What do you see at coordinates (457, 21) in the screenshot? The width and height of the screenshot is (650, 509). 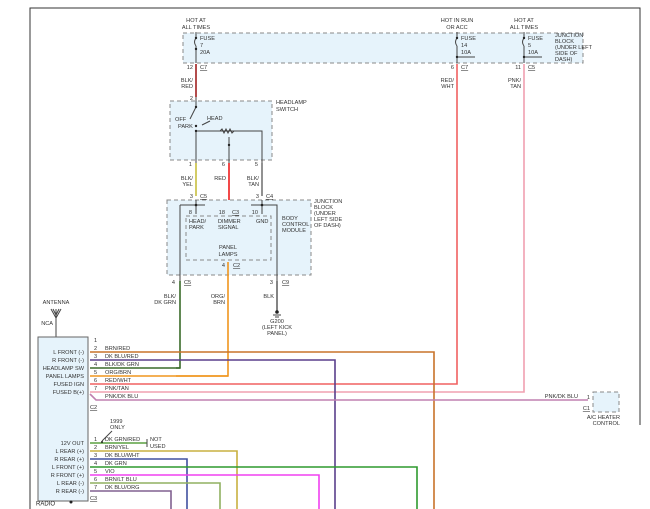 I see `label: HOT IN RUN` at bounding box center [457, 21].